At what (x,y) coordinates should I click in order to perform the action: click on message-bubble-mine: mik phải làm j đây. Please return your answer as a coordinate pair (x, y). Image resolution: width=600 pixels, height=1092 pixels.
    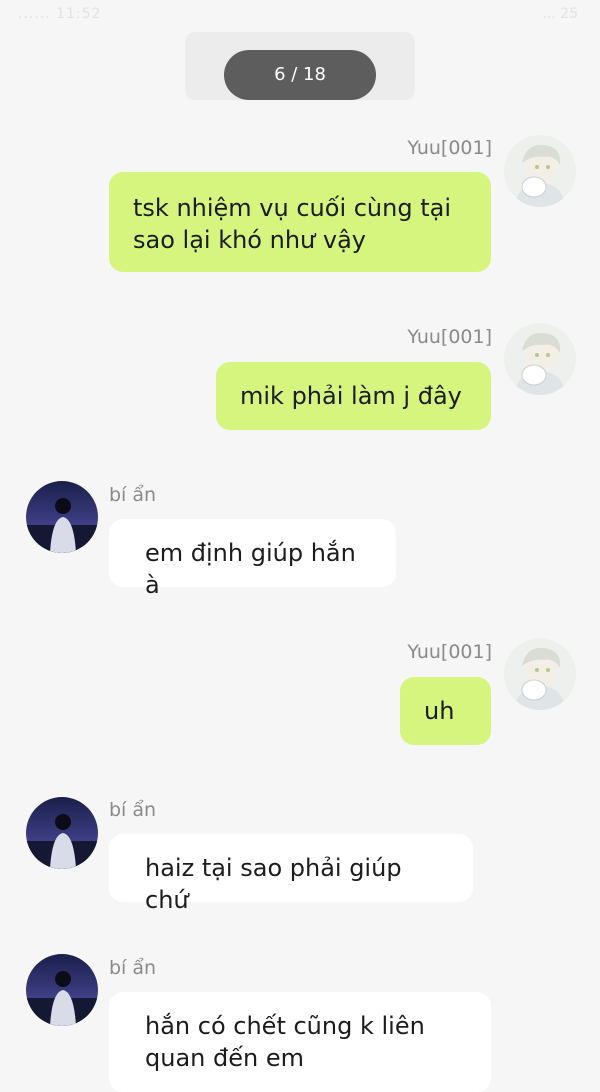
    Looking at the image, I should click on (353, 396).